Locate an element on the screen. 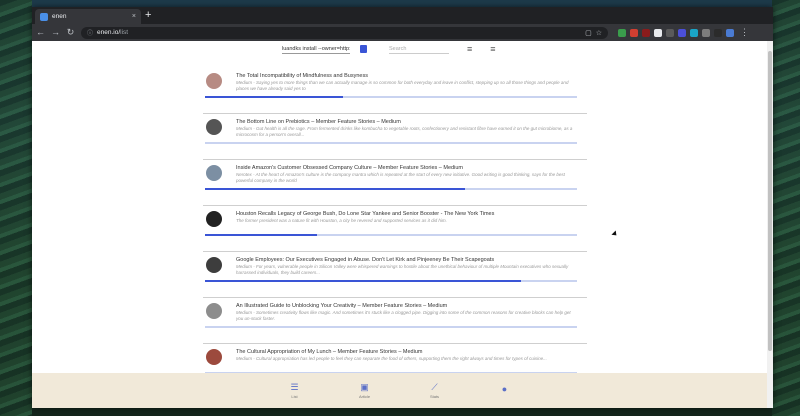 The width and height of the screenshot is (800, 416). browser-toolbar: ← → ↻ ⓘ enen.io/list ▢ ☆ ⋮ is located at coordinates (402, 32).